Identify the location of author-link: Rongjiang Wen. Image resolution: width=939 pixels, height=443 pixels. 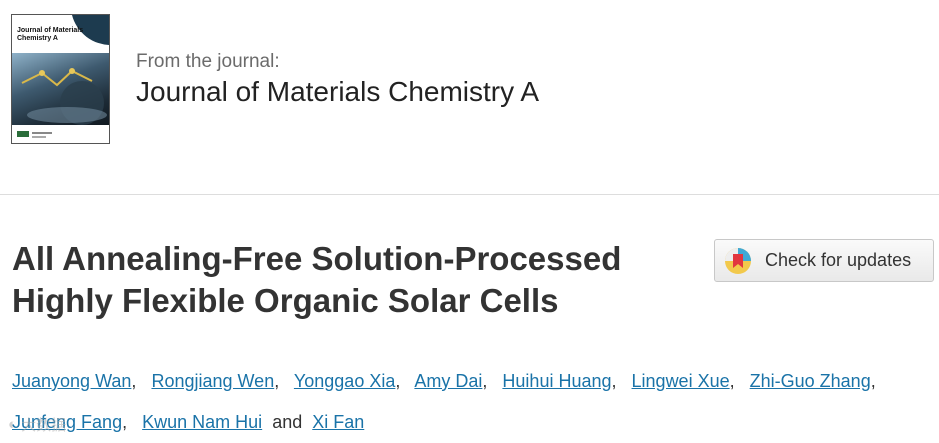
(212, 381).